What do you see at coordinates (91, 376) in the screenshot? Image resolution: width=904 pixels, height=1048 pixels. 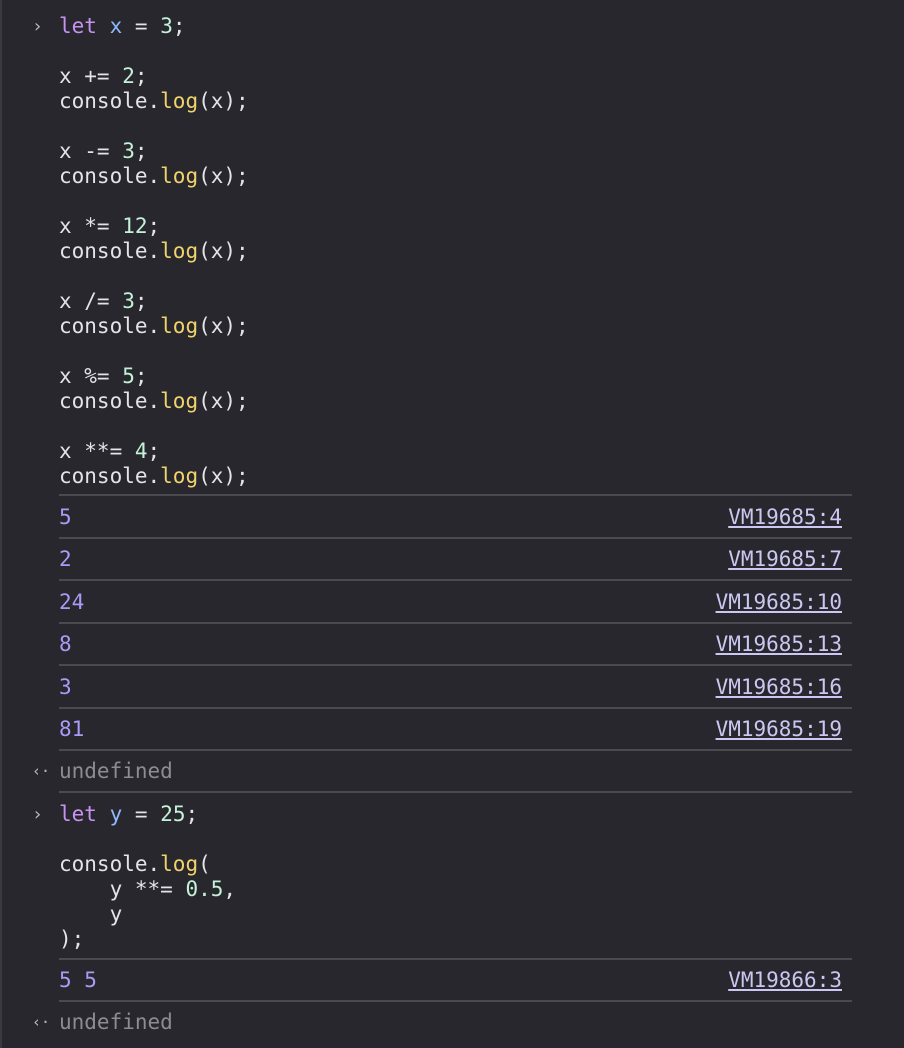 I see `code-text: x %=` at bounding box center [91, 376].